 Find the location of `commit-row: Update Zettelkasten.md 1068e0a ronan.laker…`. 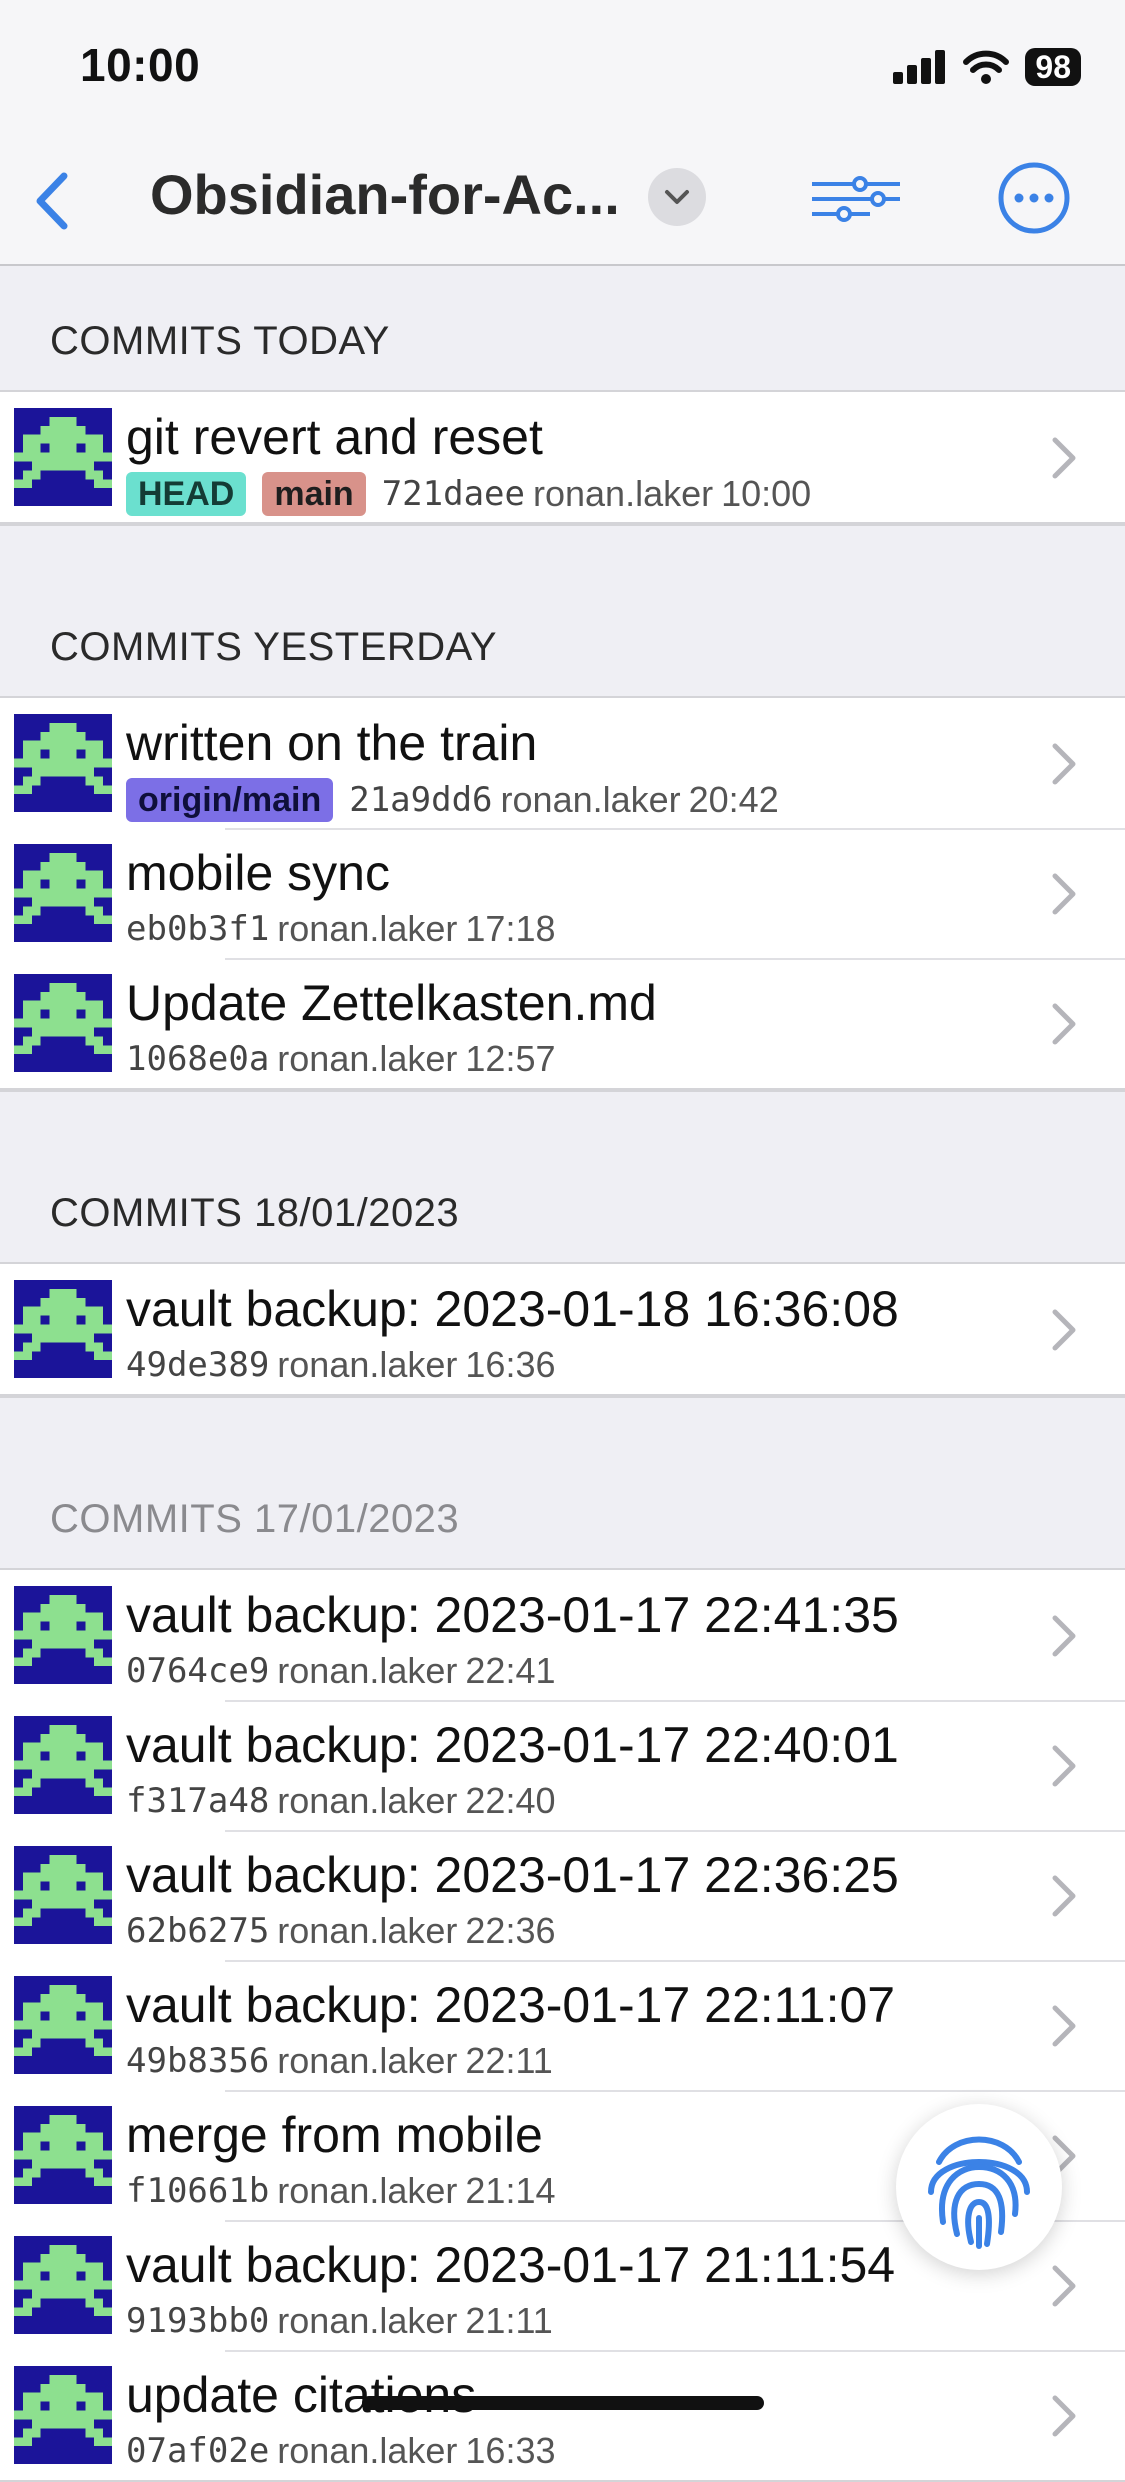

commit-row: Update Zettelkasten.md 1068e0a ronan.laker… is located at coordinates (562, 1023).